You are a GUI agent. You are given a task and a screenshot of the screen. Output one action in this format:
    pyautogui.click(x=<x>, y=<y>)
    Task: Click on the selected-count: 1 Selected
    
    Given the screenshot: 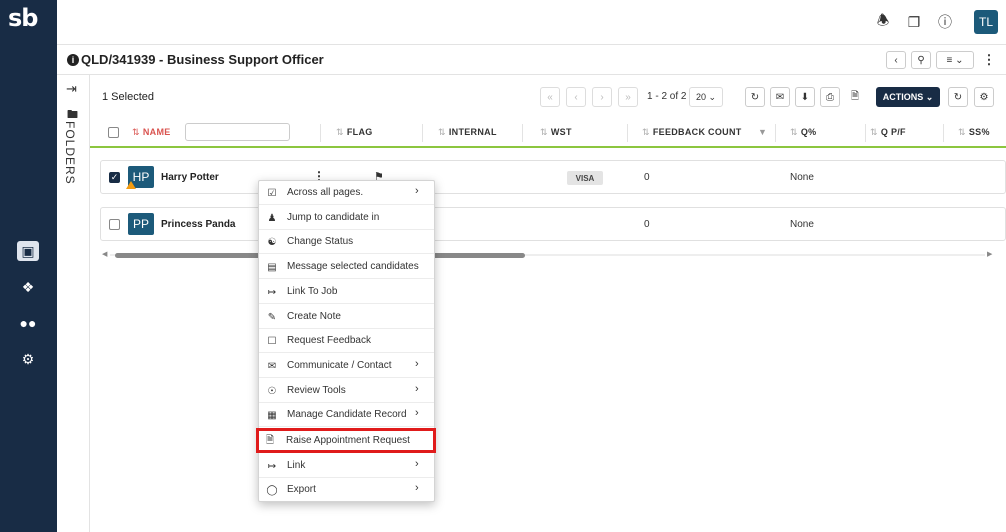 What is the action you would take?
    pyautogui.click(x=128, y=97)
    